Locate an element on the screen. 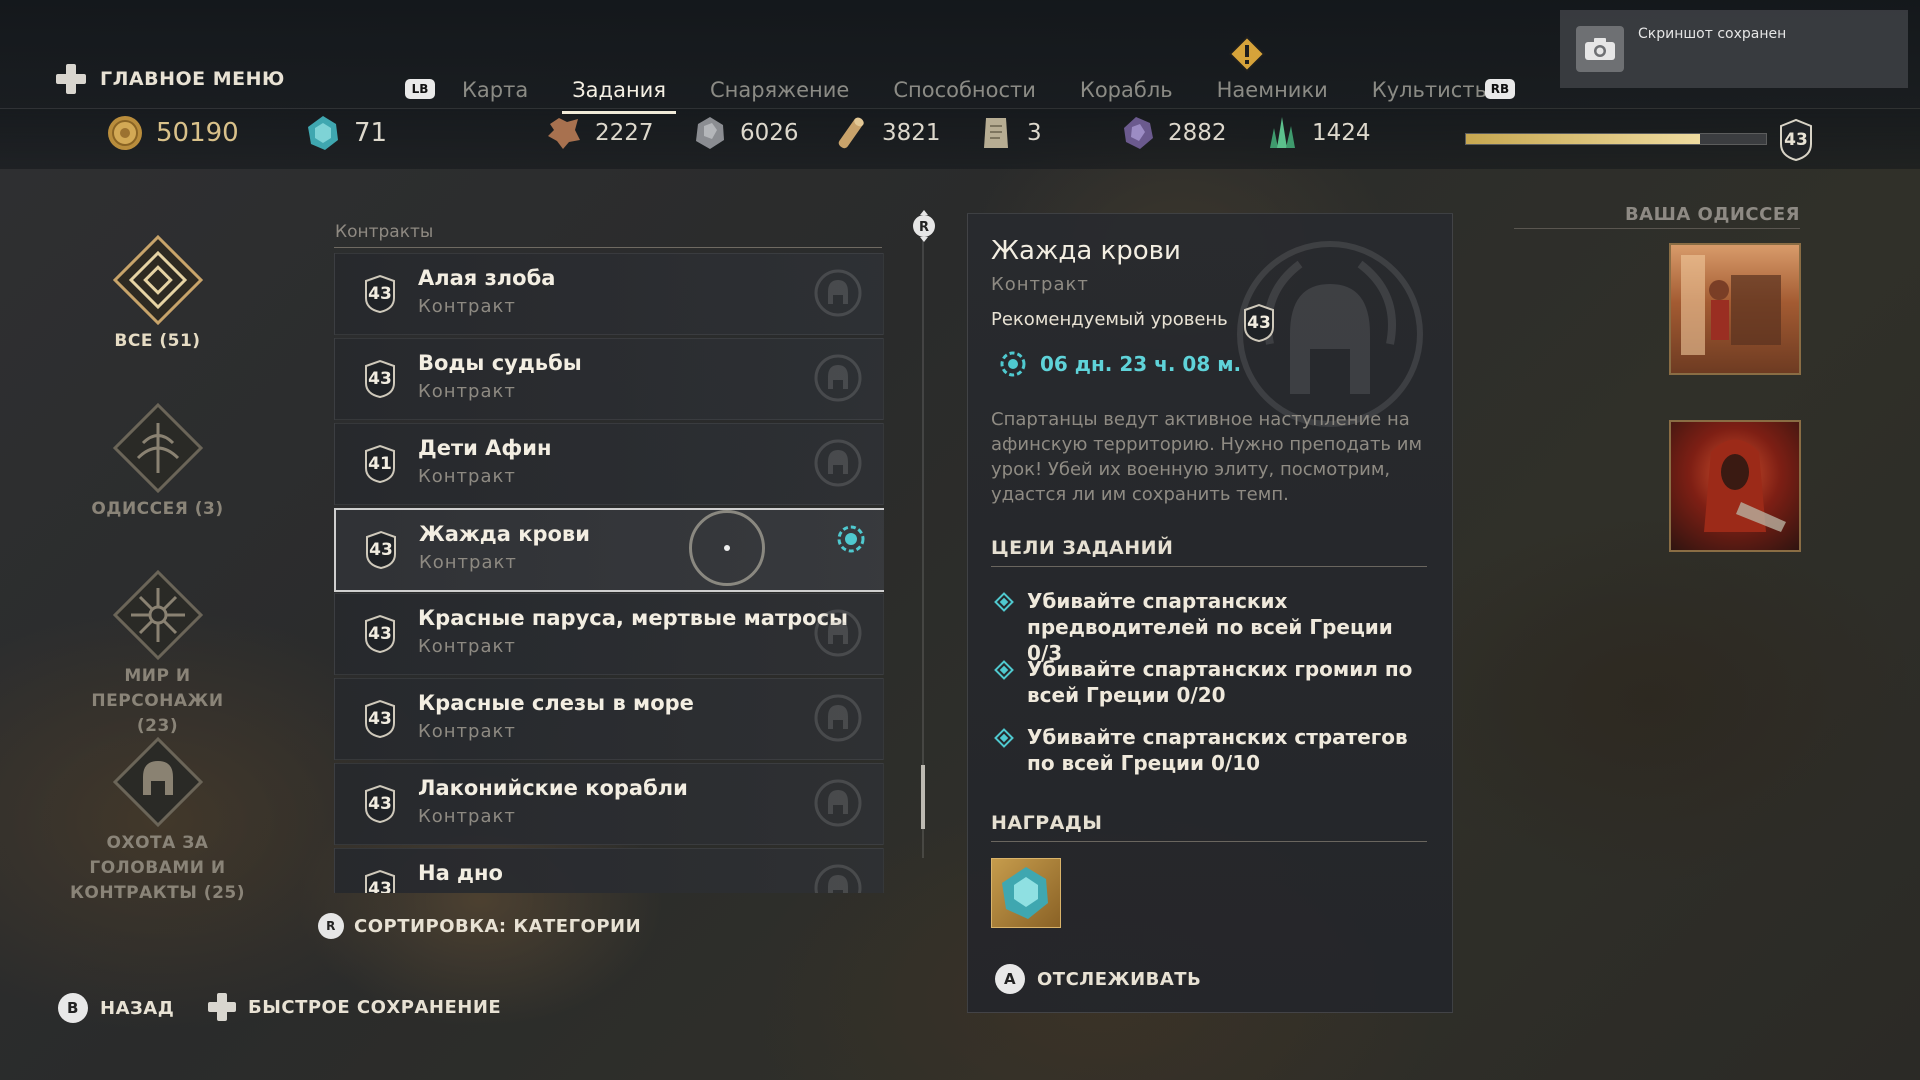  category-bounties: ОХОТА ЗА ГОЛОВАМИ И КОНТРАКТЫ (25) is located at coordinates (157, 821).